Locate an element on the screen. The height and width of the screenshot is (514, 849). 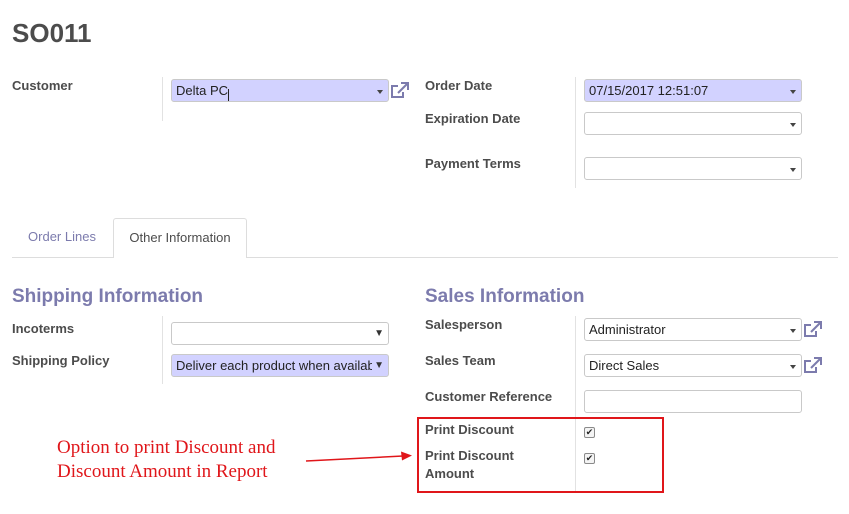
tab-other-information: Other Information is located at coordinates (180, 238).